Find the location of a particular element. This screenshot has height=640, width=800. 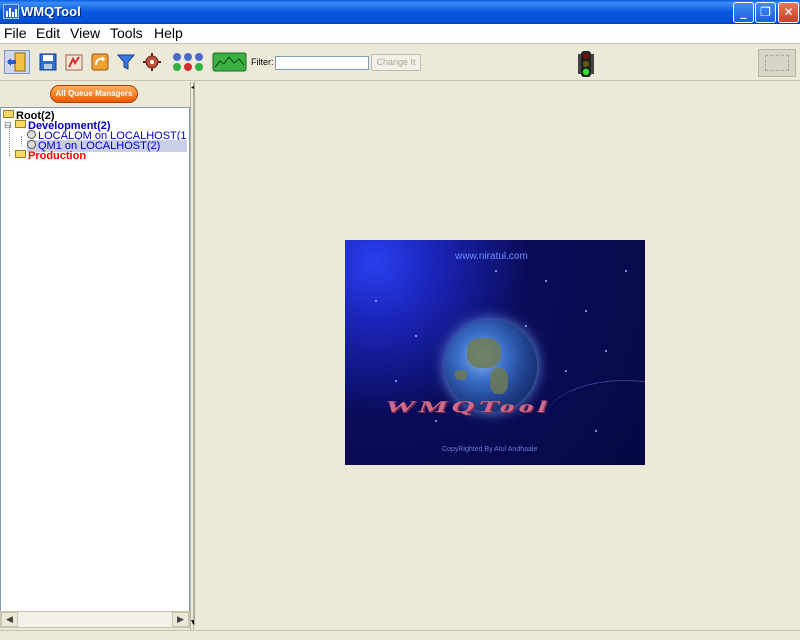

tree-horizontal-scrollbar: ◀ ▶ is located at coordinates (95, 619).